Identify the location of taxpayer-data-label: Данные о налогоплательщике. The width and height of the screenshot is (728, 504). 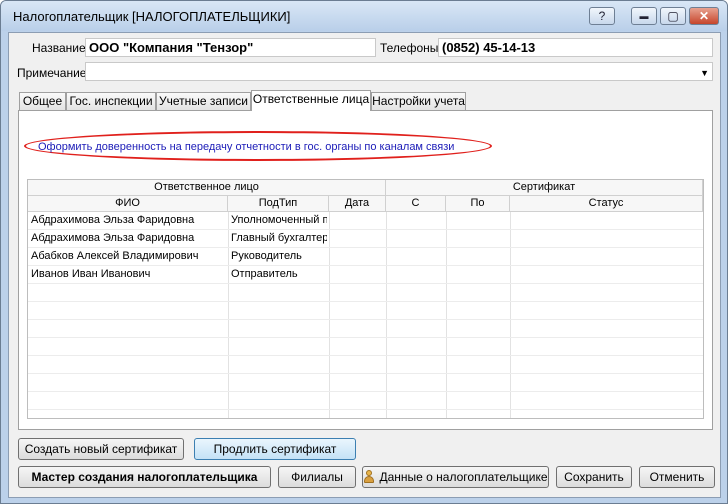
(463, 477).